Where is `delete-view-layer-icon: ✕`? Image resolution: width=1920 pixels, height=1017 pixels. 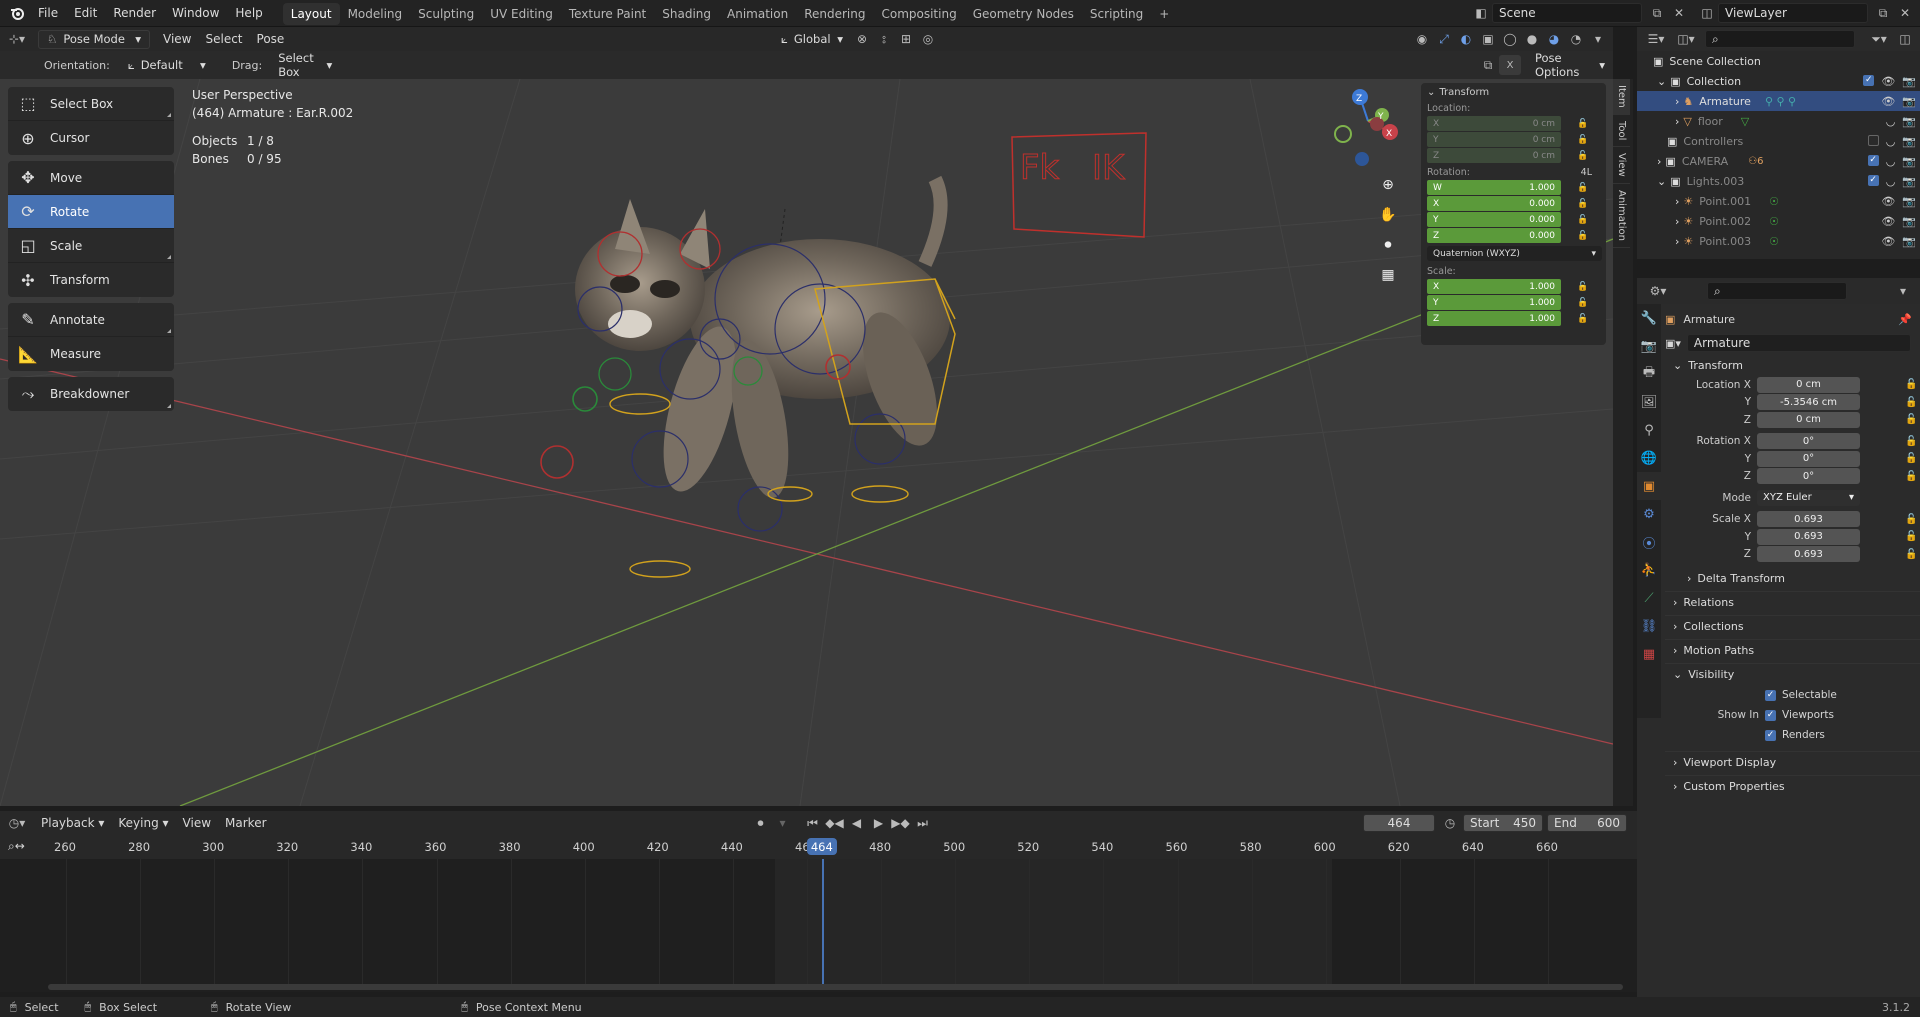 delete-view-layer-icon: ✕ is located at coordinates (1905, 13).